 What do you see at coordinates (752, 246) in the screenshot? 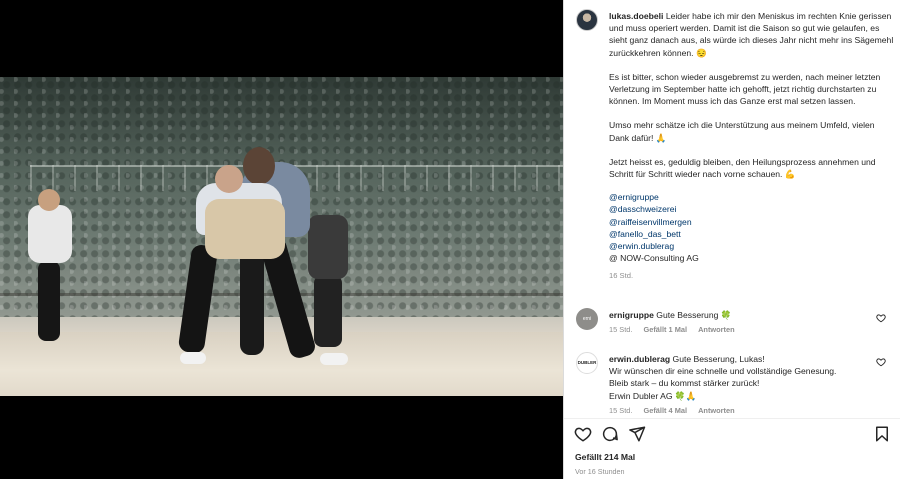
I see `mention-link: @erwin.dublerag` at bounding box center [752, 246].